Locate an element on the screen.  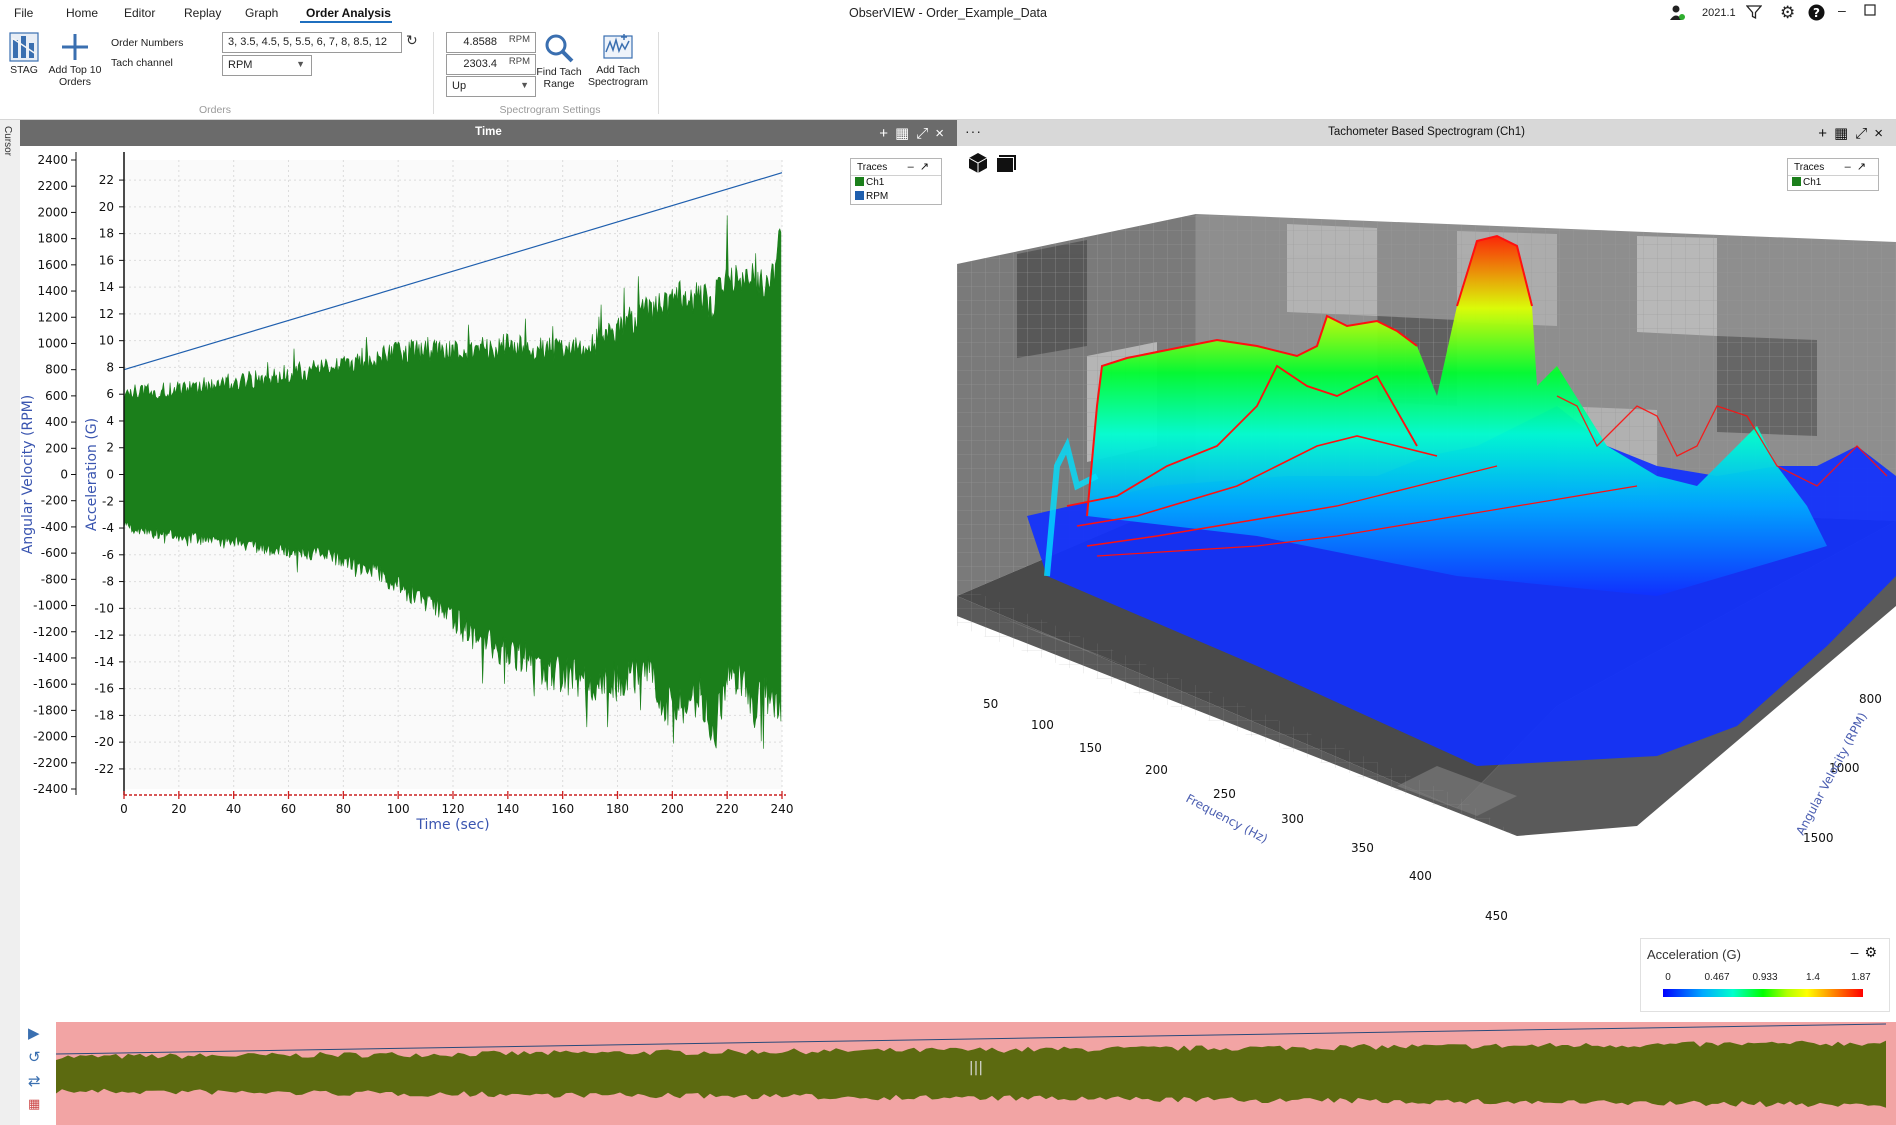
add-tach-label: Add Tach Spectrogram is located at coordinates (618, 76).